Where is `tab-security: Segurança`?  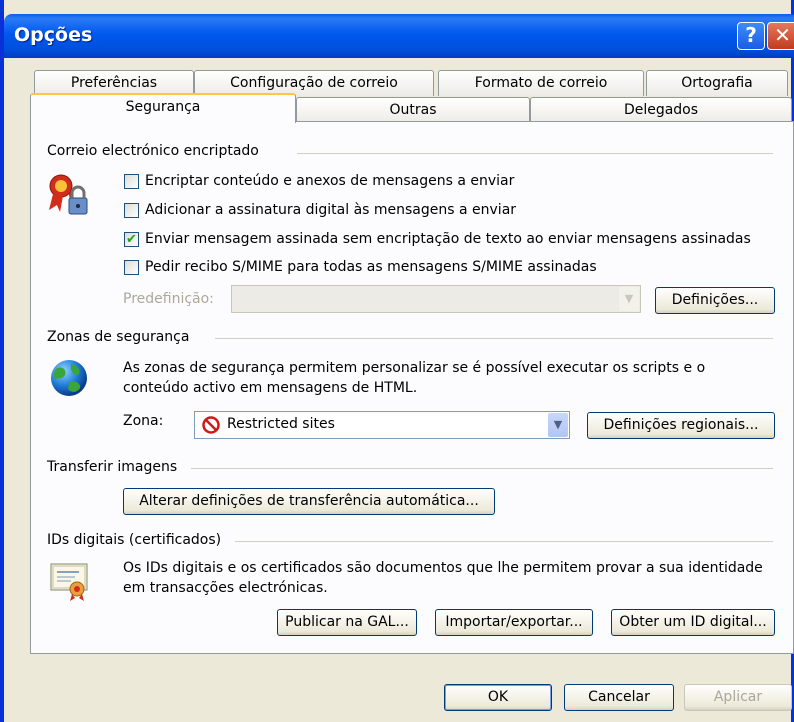
tab-security: Segurança is located at coordinates (163, 108).